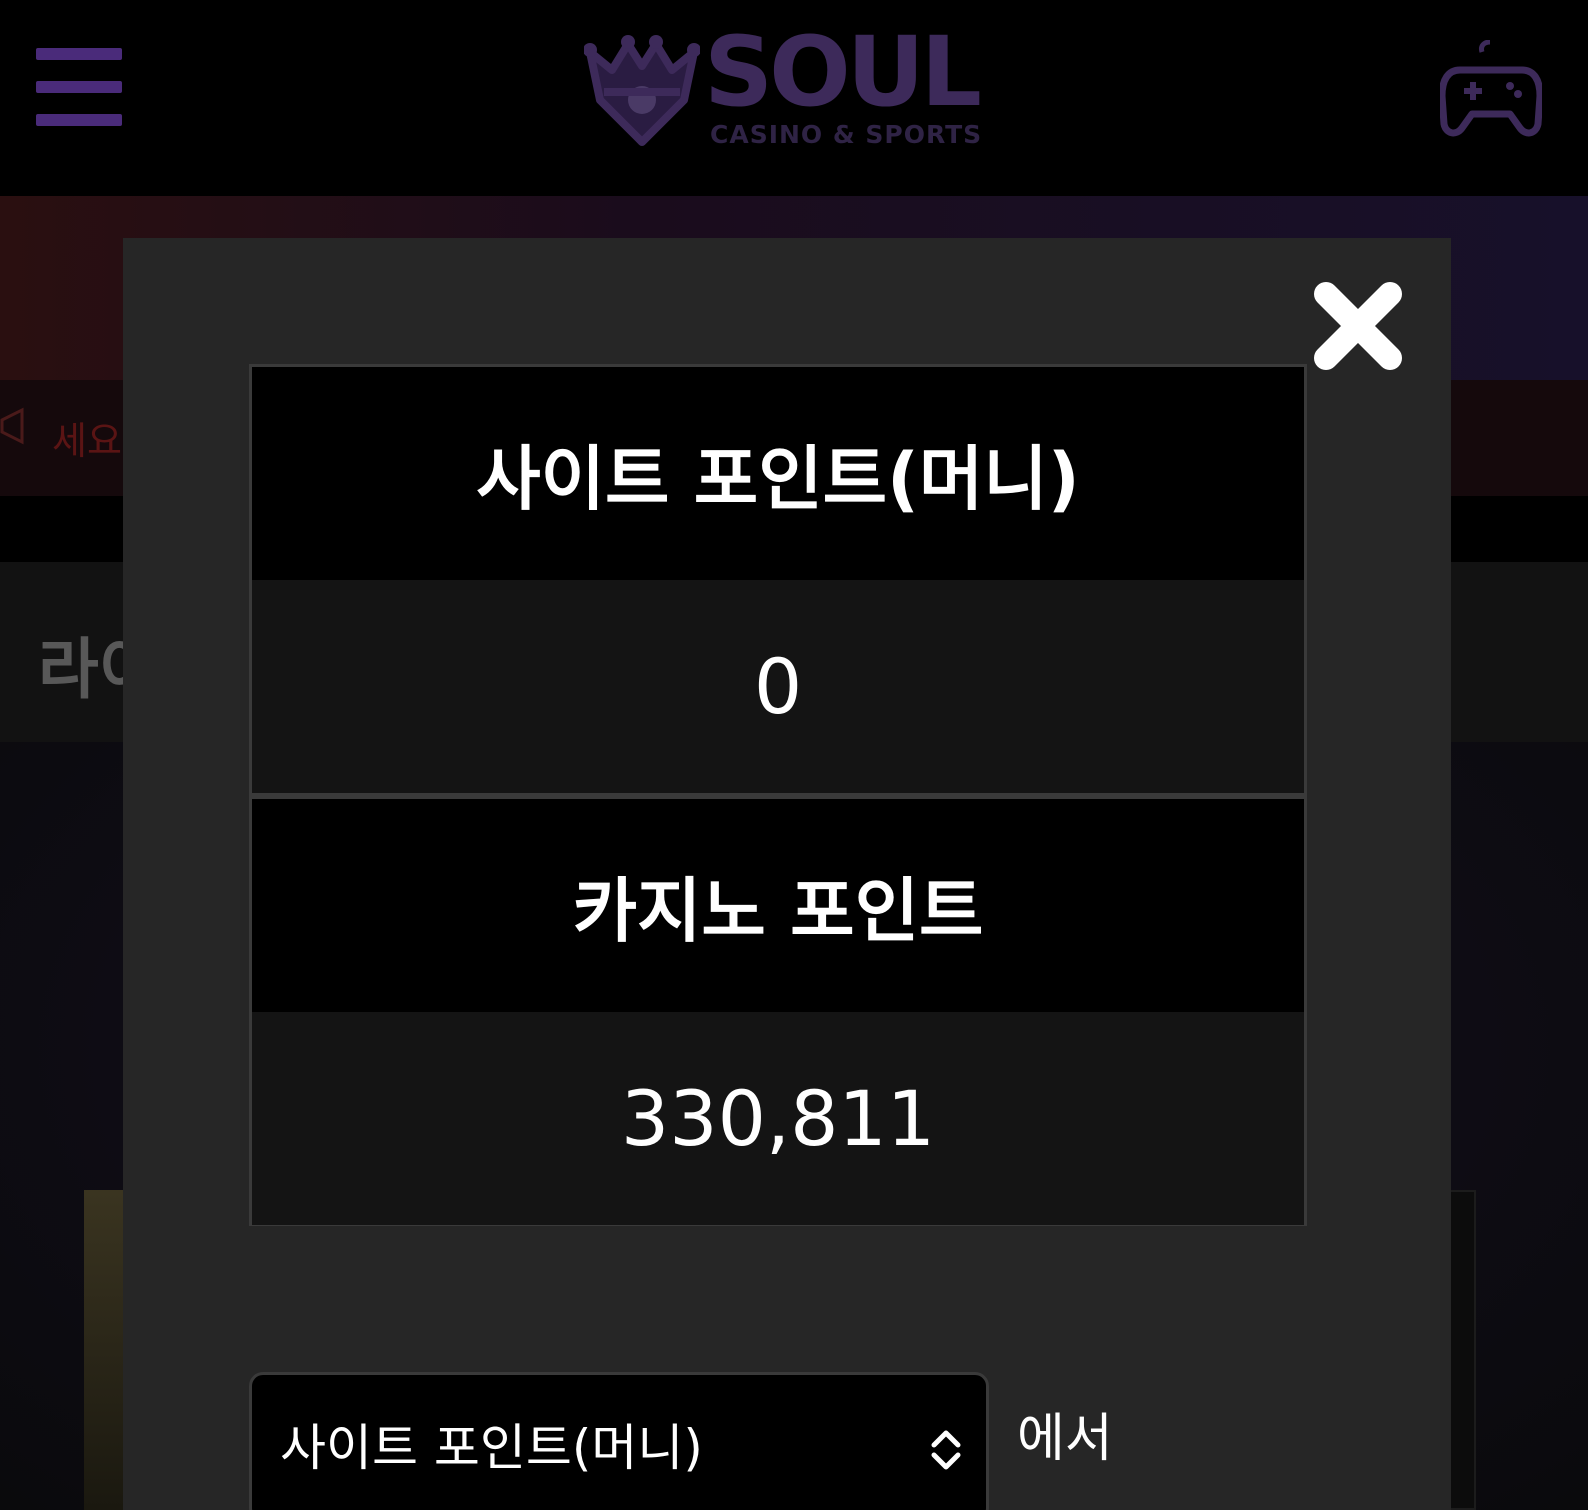  I want to click on site-logo: SOUL CASINO & SPORTS, so click(784, 89).